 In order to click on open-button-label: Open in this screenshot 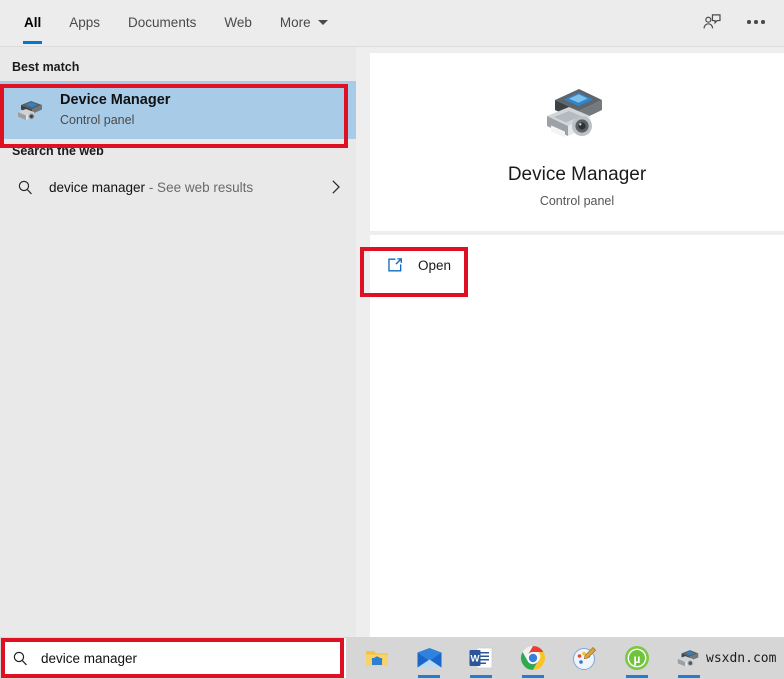, I will do `click(435, 265)`.